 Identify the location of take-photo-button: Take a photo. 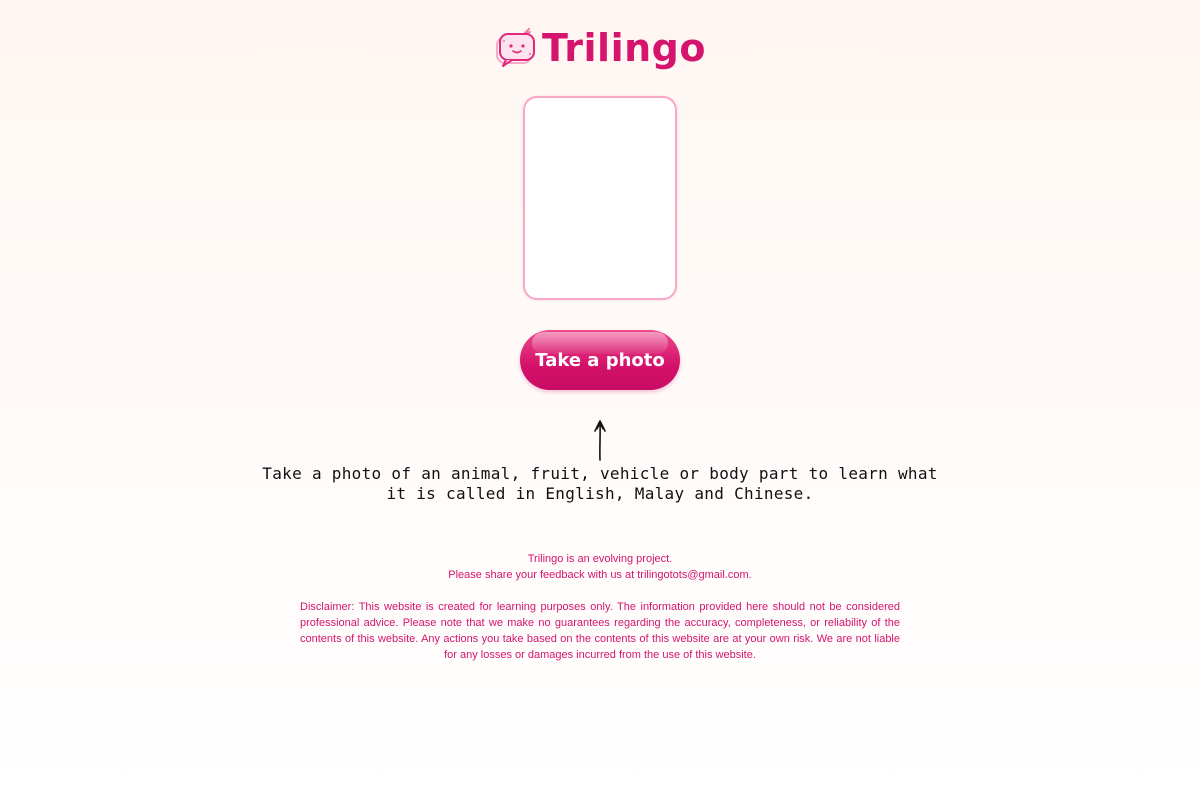
(600, 360).